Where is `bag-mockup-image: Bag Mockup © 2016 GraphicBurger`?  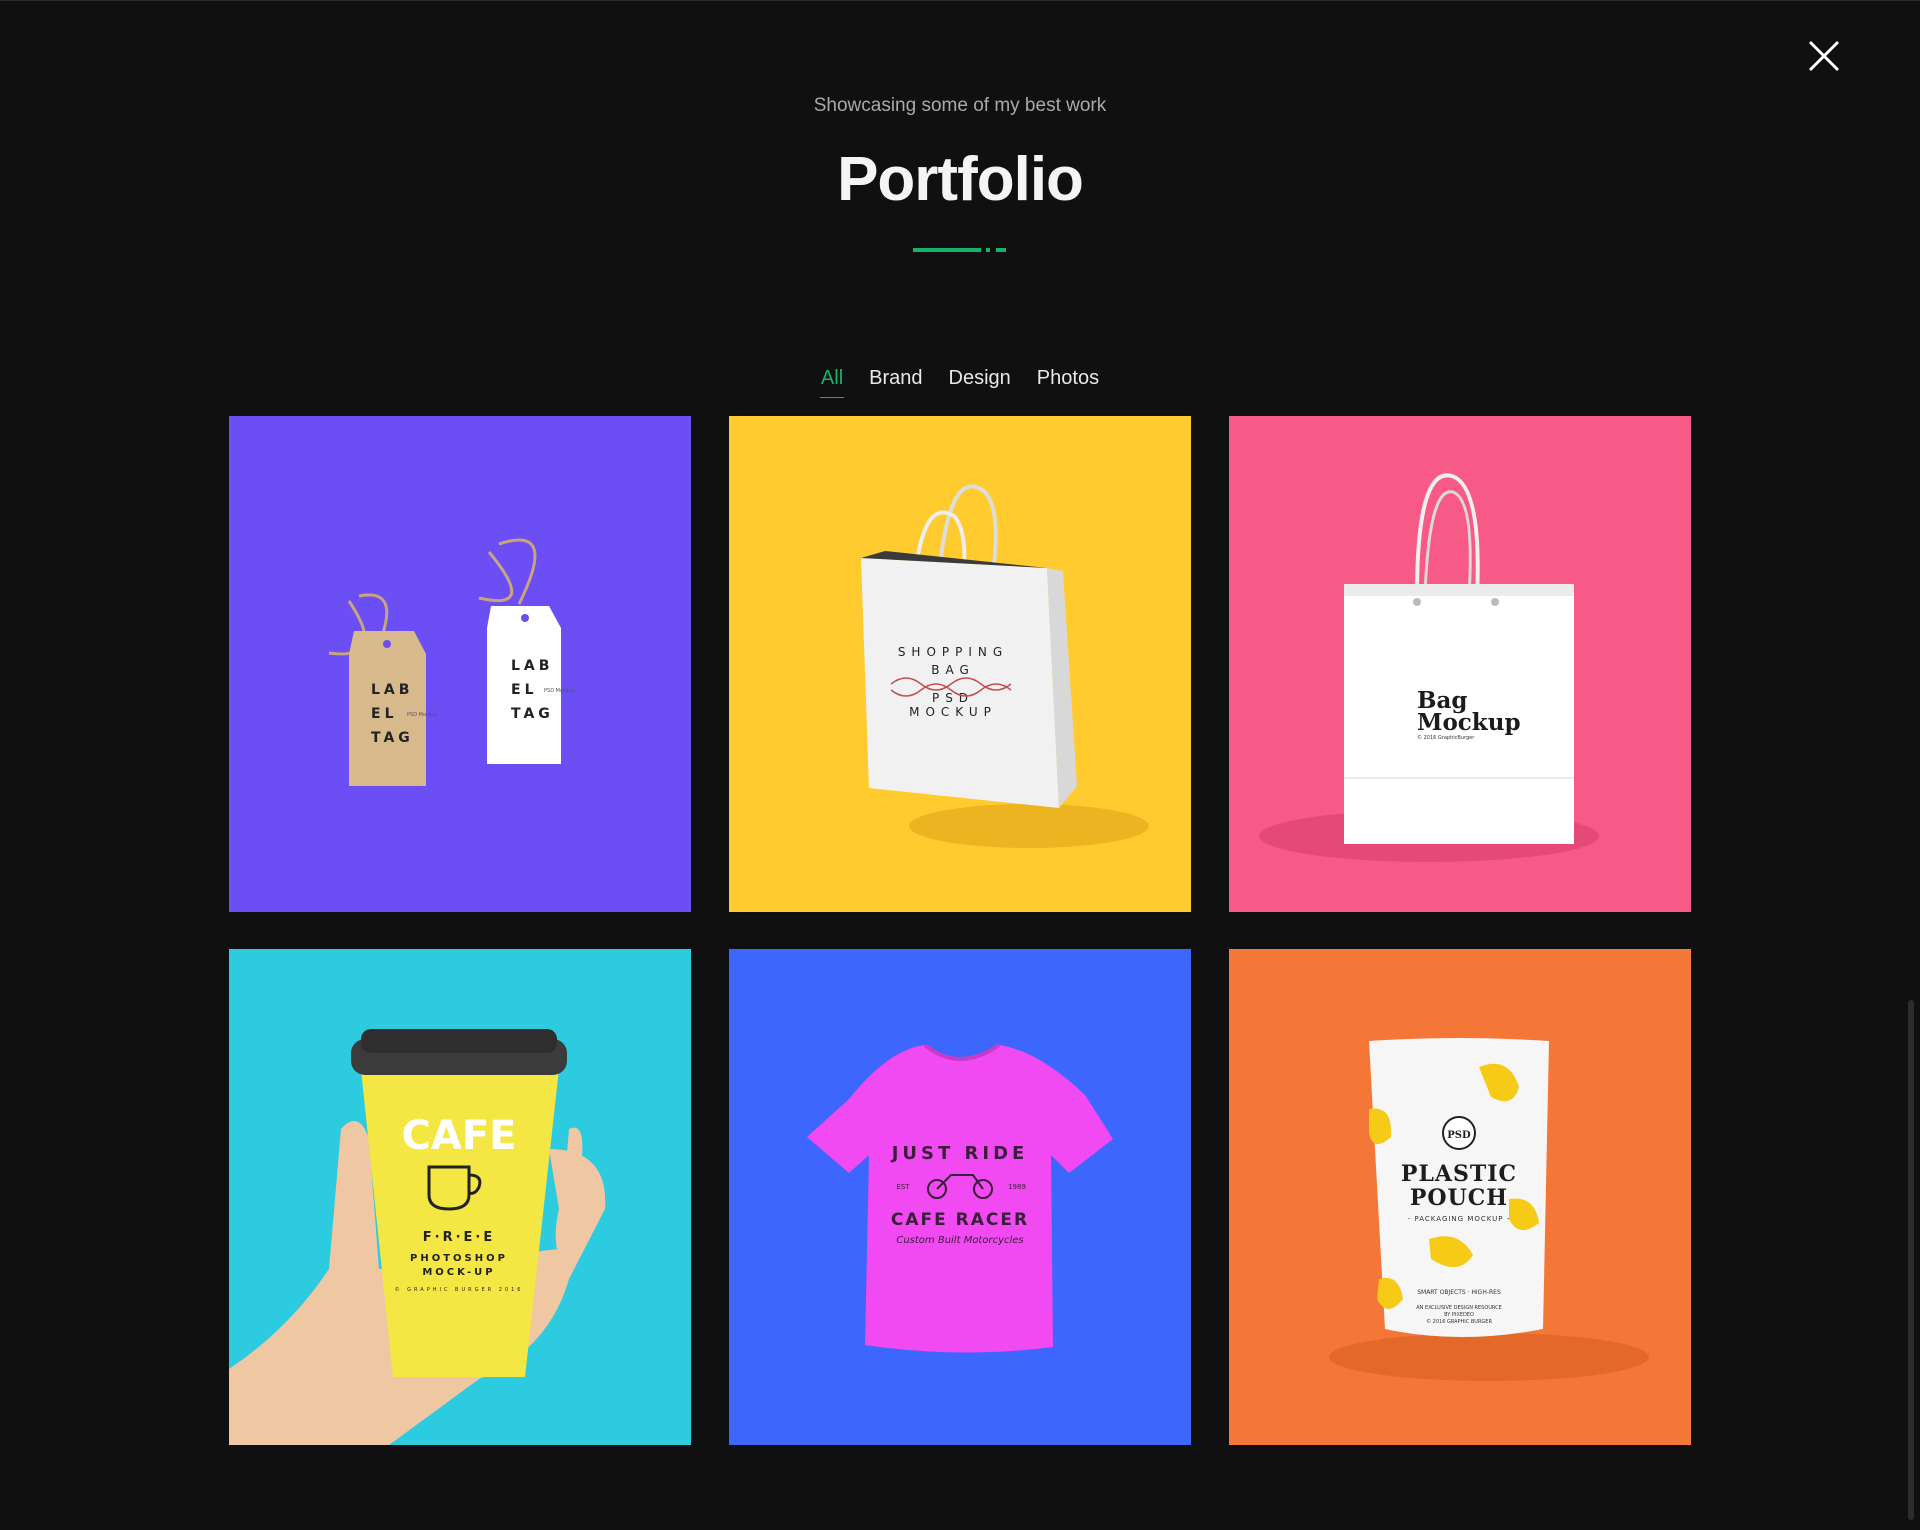
bag-mockup-image: Bag Mockup © 2016 GraphicBurger is located at coordinates (1460, 664).